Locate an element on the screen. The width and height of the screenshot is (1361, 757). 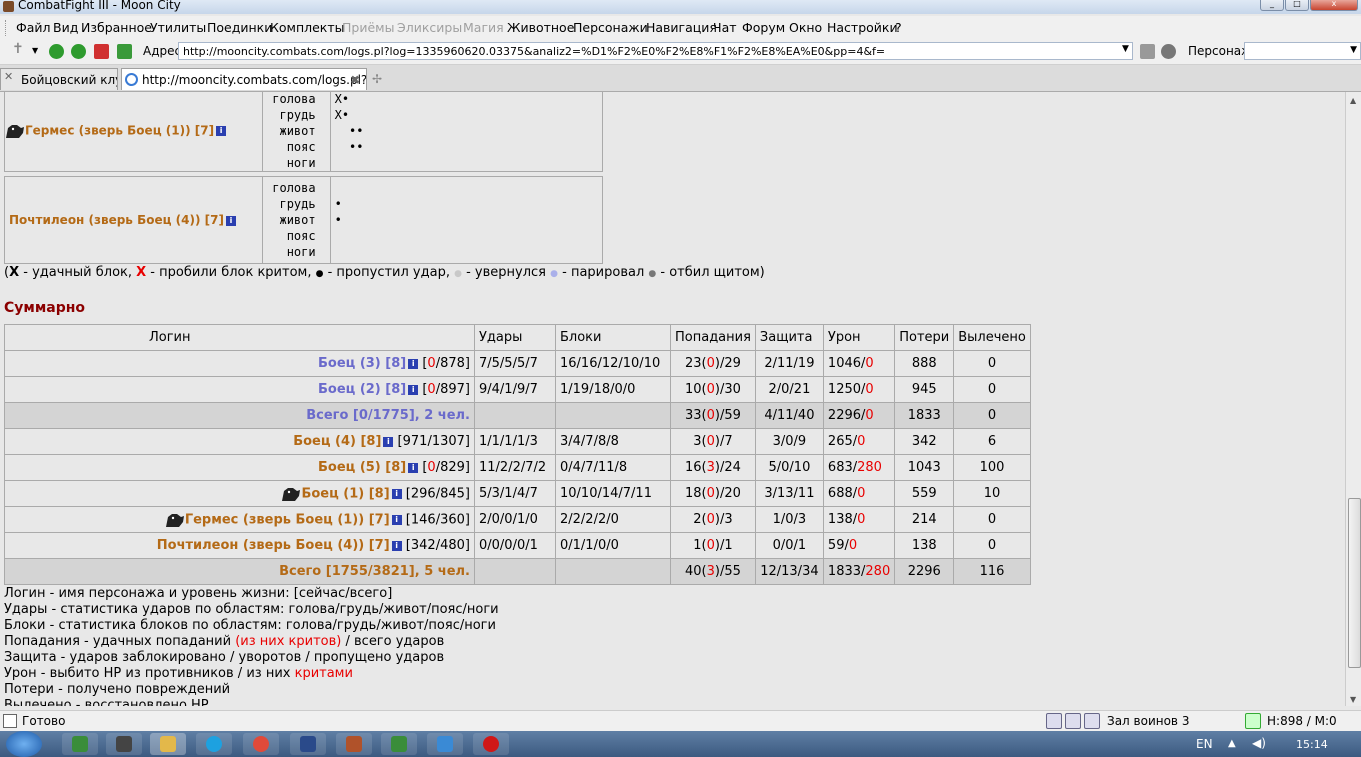
fighter-name: Боец (5) [8] is located at coordinates (362, 467).